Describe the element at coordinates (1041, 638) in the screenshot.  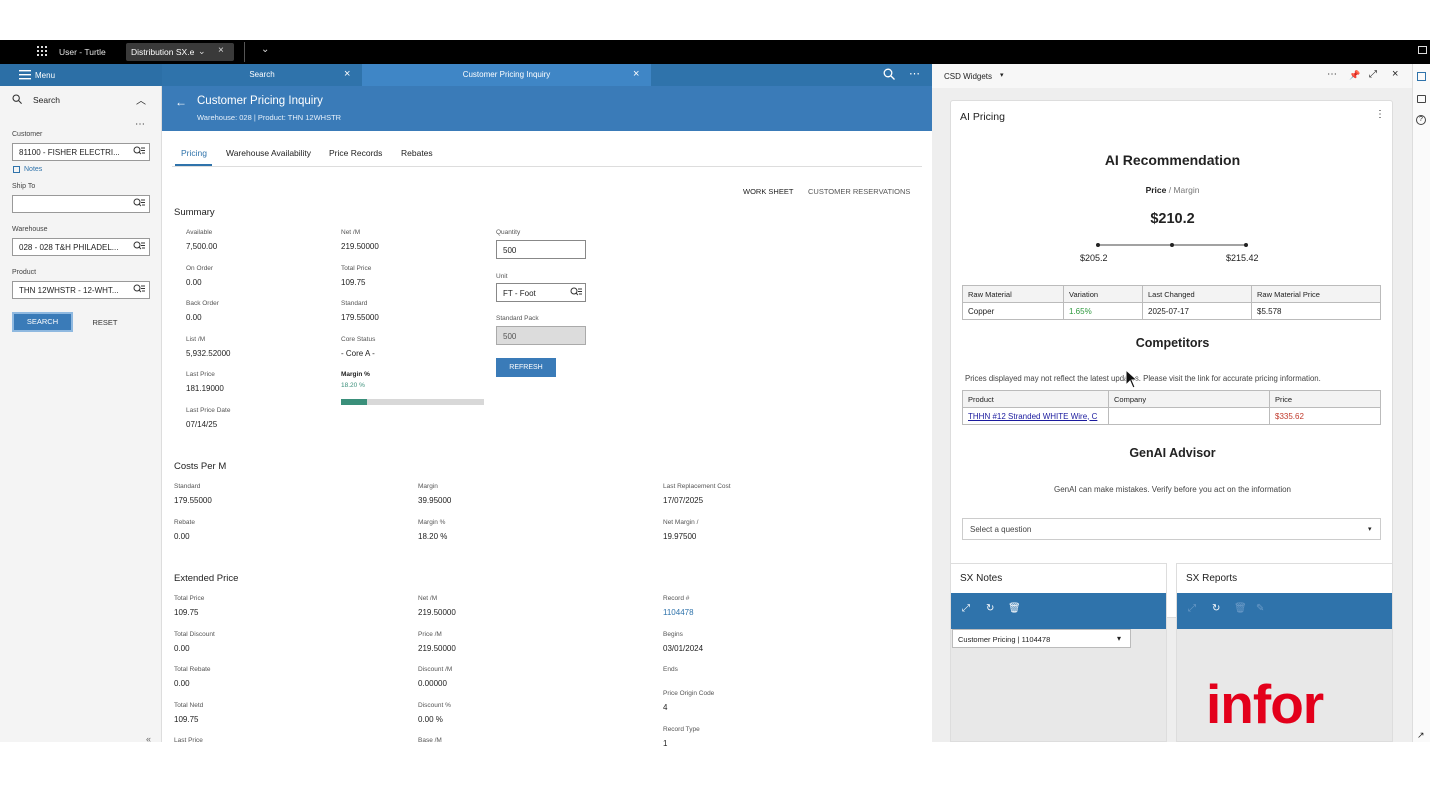
I see `notes-select: Customer Pricing | 1104478 ▾` at that location.